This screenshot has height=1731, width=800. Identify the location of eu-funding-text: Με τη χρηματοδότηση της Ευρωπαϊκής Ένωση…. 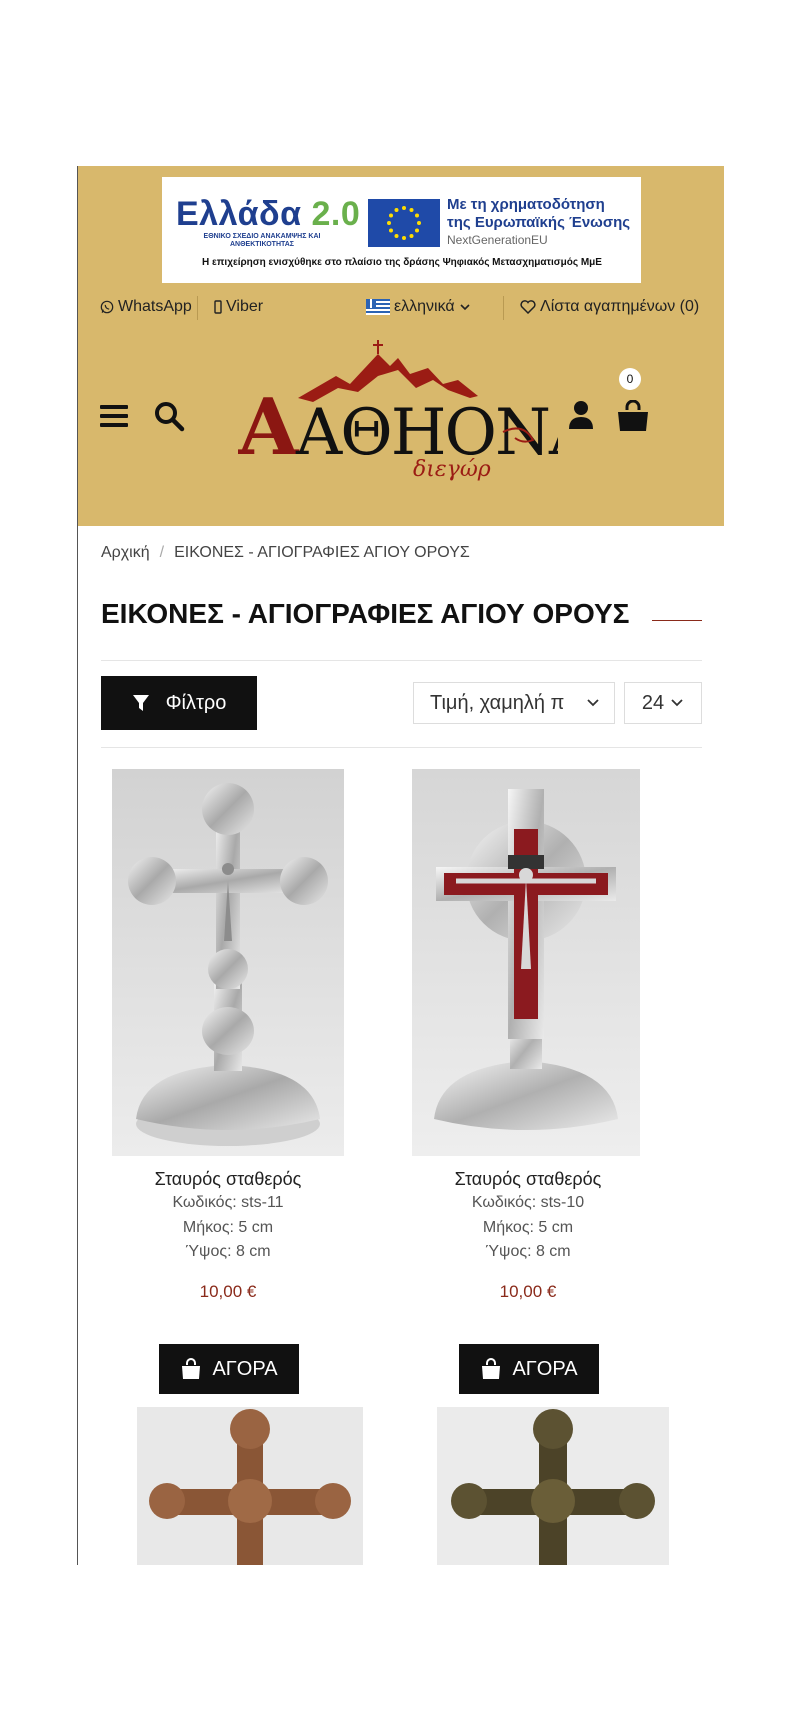
(539, 213).